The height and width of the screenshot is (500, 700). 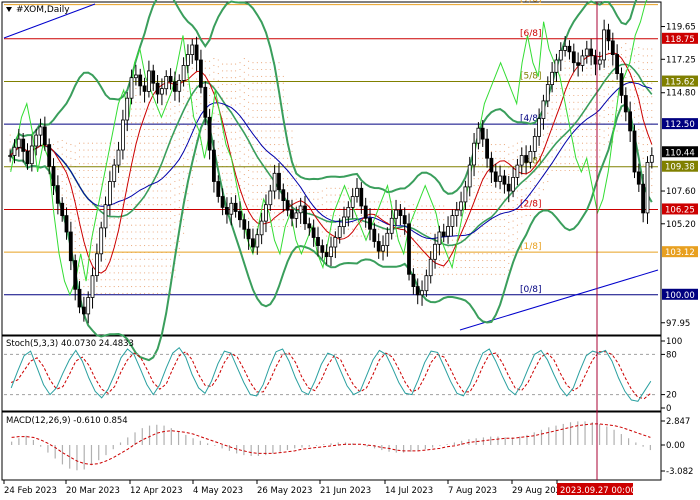 What do you see at coordinates (668, 409) in the screenshot?
I see `stoch-tick-label-3: 0` at bounding box center [668, 409].